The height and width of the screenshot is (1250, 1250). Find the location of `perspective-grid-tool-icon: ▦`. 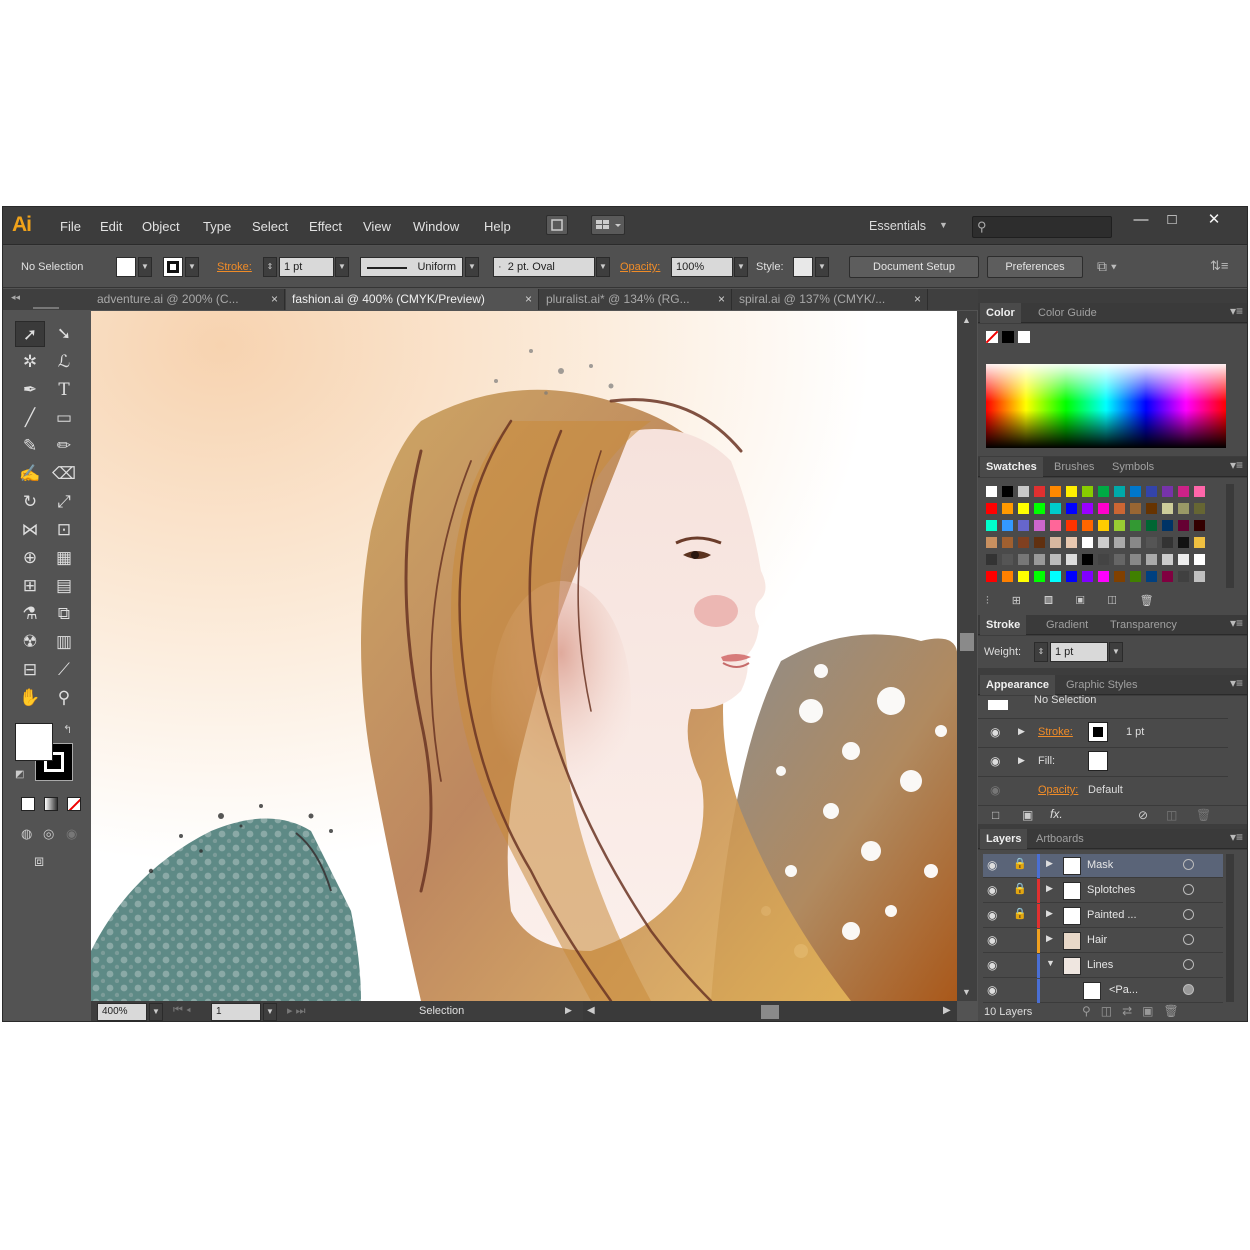

perspective-grid-tool-icon: ▦ is located at coordinates (64, 558).